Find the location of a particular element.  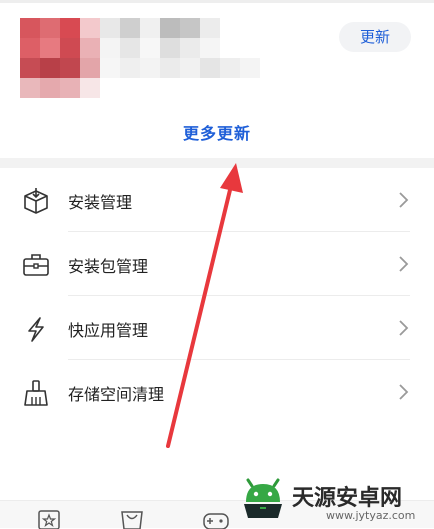

menu-item-install-management: 安装管理 is located at coordinates (217, 200).